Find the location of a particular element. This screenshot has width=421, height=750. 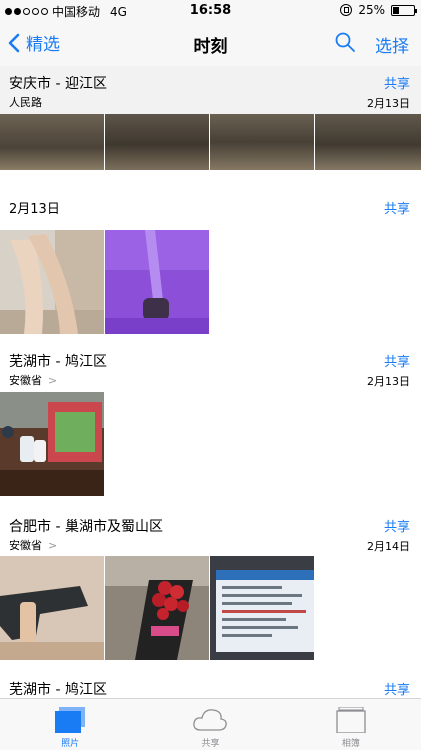

search-button is located at coordinates (345, 44).